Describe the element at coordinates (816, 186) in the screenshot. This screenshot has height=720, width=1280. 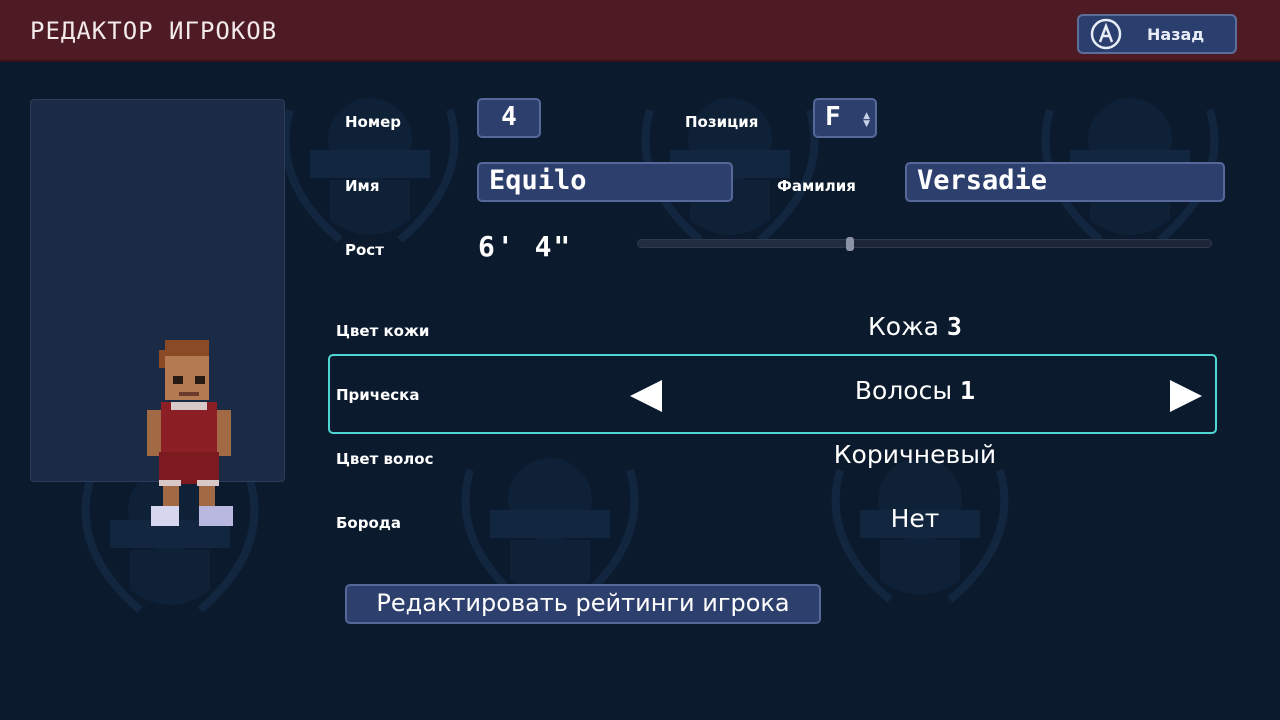
I see `last-name-label: Фамилия` at that location.